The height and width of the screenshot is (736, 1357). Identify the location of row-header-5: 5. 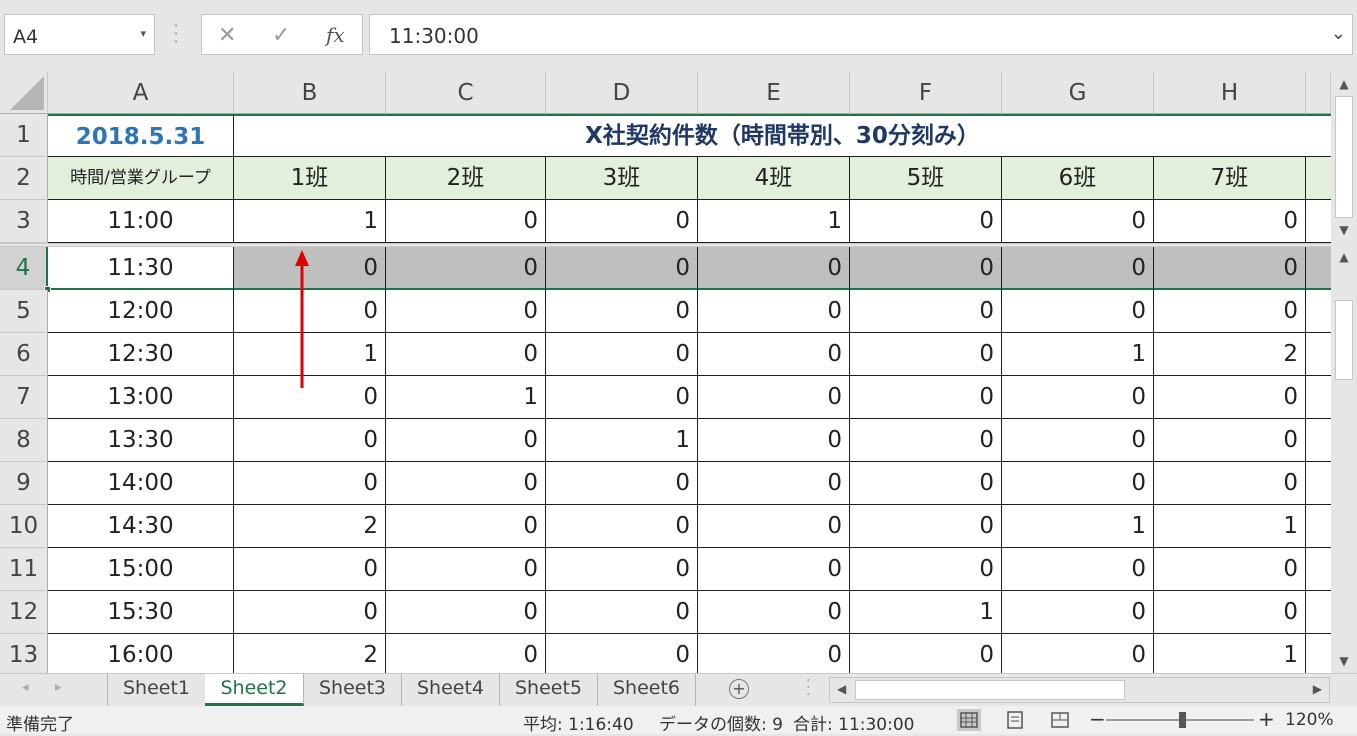
(24, 311).